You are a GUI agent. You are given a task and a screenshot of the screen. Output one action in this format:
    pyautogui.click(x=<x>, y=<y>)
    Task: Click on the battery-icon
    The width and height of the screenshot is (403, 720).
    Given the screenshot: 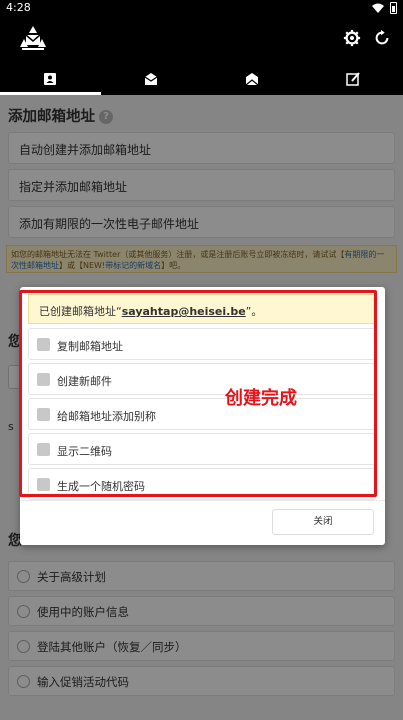 What is the action you would take?
    pyautogui.click(x=393, y=8)
    